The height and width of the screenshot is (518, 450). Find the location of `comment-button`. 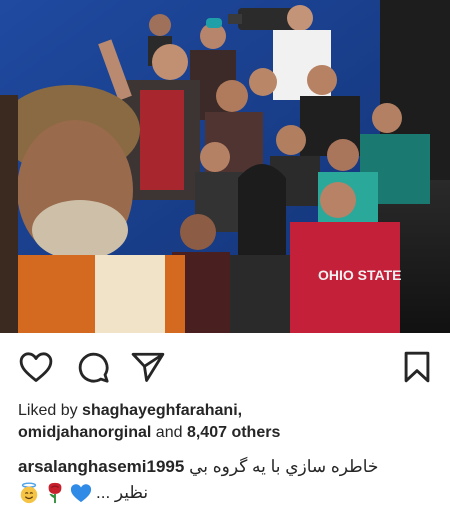

comment-button is located at coordinates (93, 367).